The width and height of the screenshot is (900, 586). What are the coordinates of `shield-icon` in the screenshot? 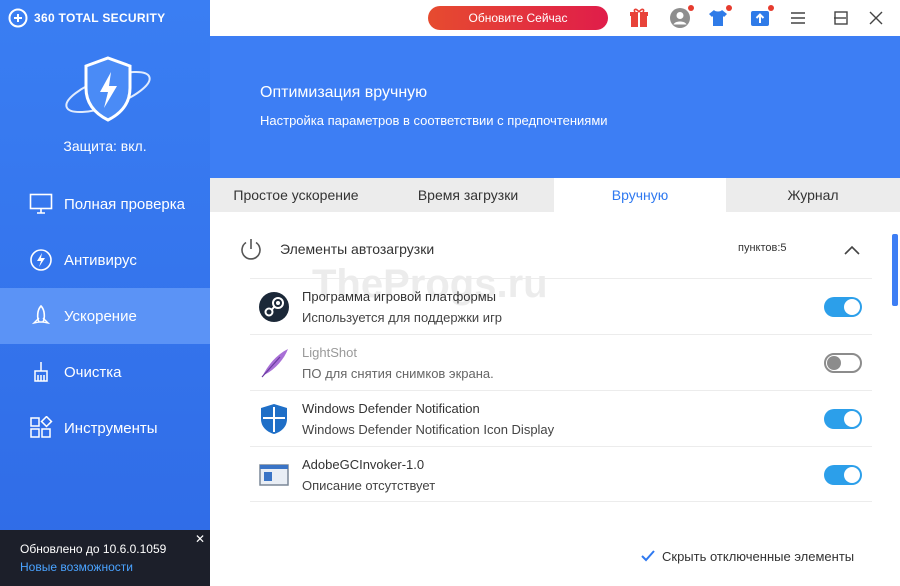 It's located at (108, 92).